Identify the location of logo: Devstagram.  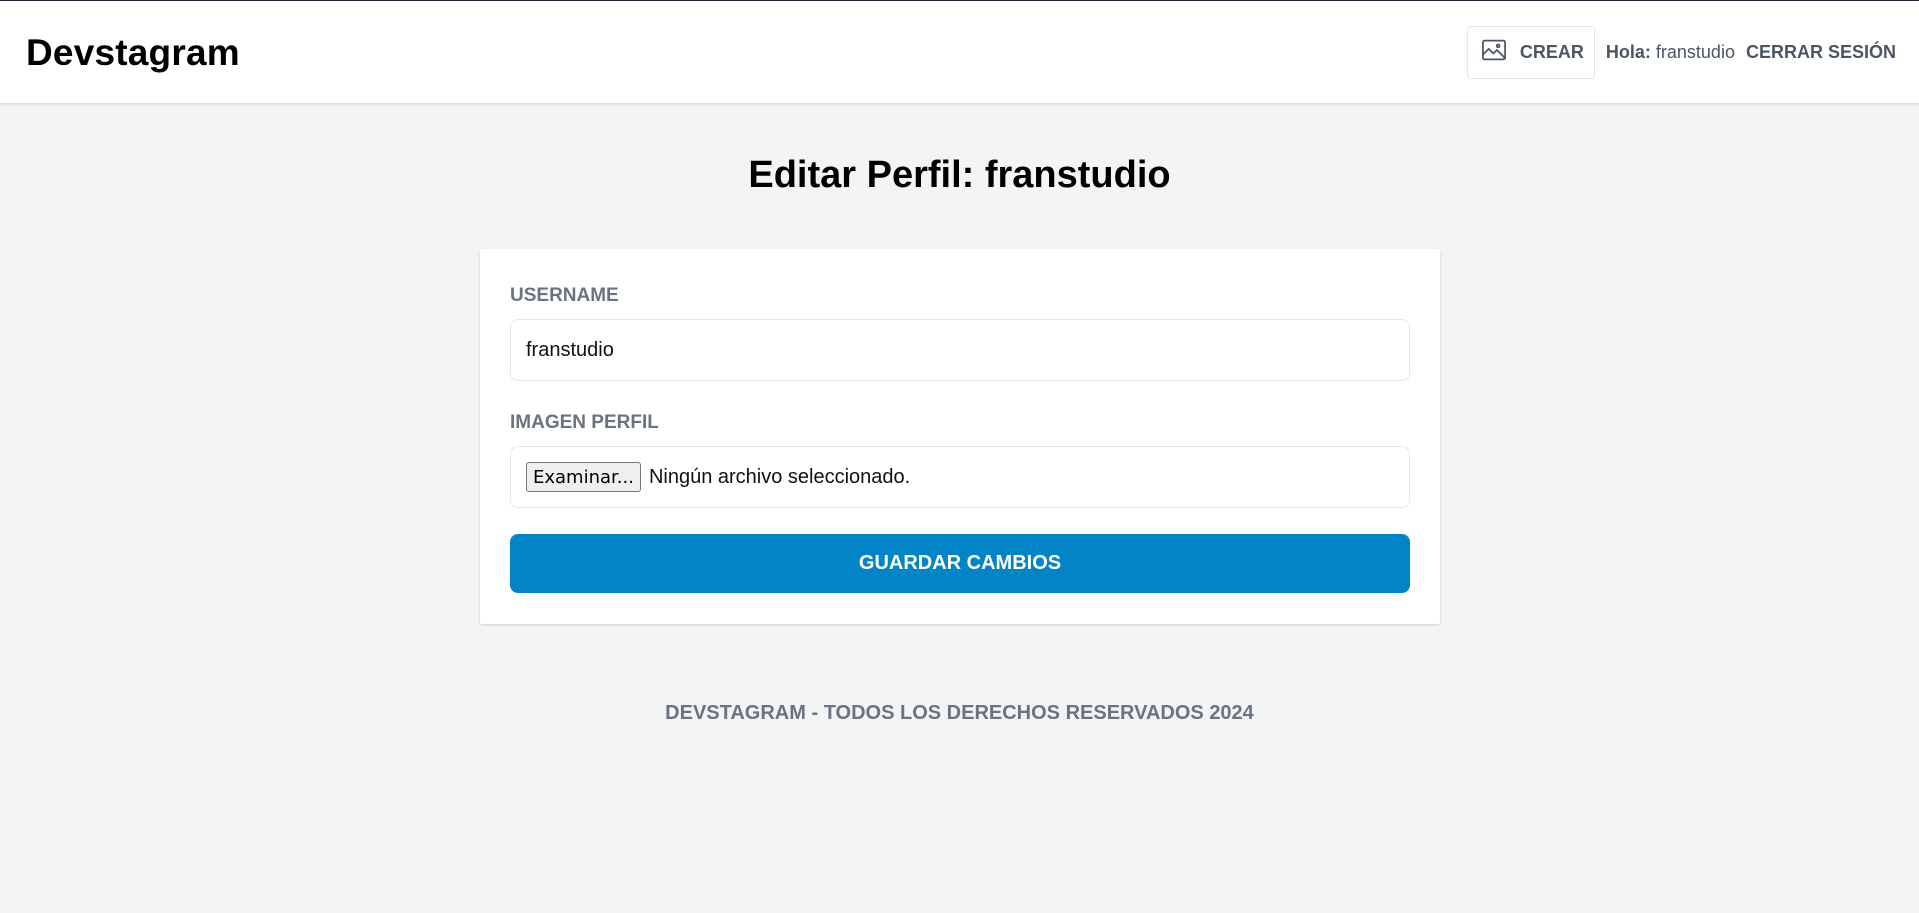
(133, 53).